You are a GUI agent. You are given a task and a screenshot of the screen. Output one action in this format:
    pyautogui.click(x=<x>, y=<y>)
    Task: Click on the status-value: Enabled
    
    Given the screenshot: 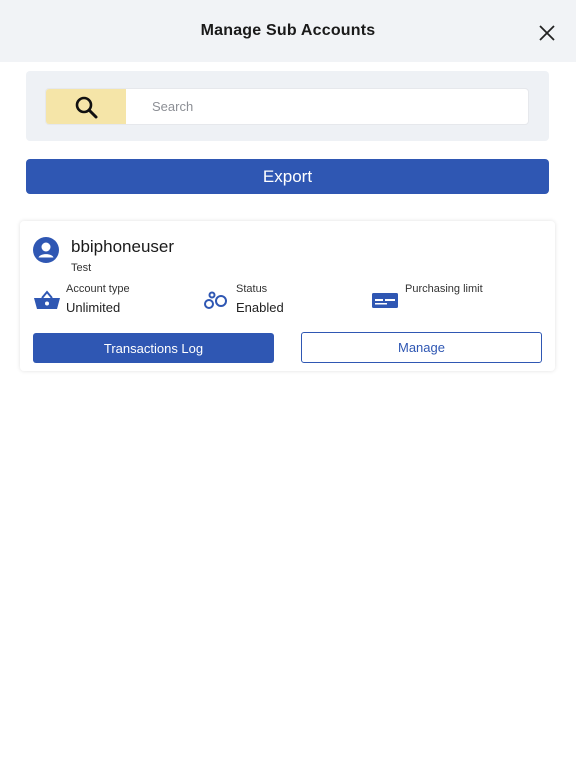 What is the action you would take?
    pyautogui.click(x=260, y=307)
    